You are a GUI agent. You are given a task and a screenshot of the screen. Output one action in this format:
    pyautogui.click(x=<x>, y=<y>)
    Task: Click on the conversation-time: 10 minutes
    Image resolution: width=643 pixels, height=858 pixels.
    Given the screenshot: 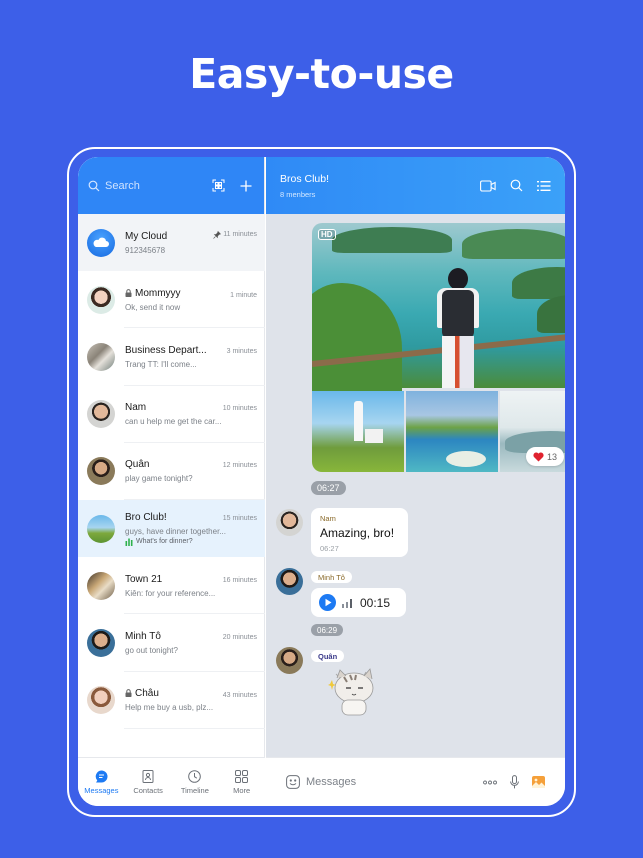 What is the action you would take?
    pyautogui.click(x=239, y=409)
    